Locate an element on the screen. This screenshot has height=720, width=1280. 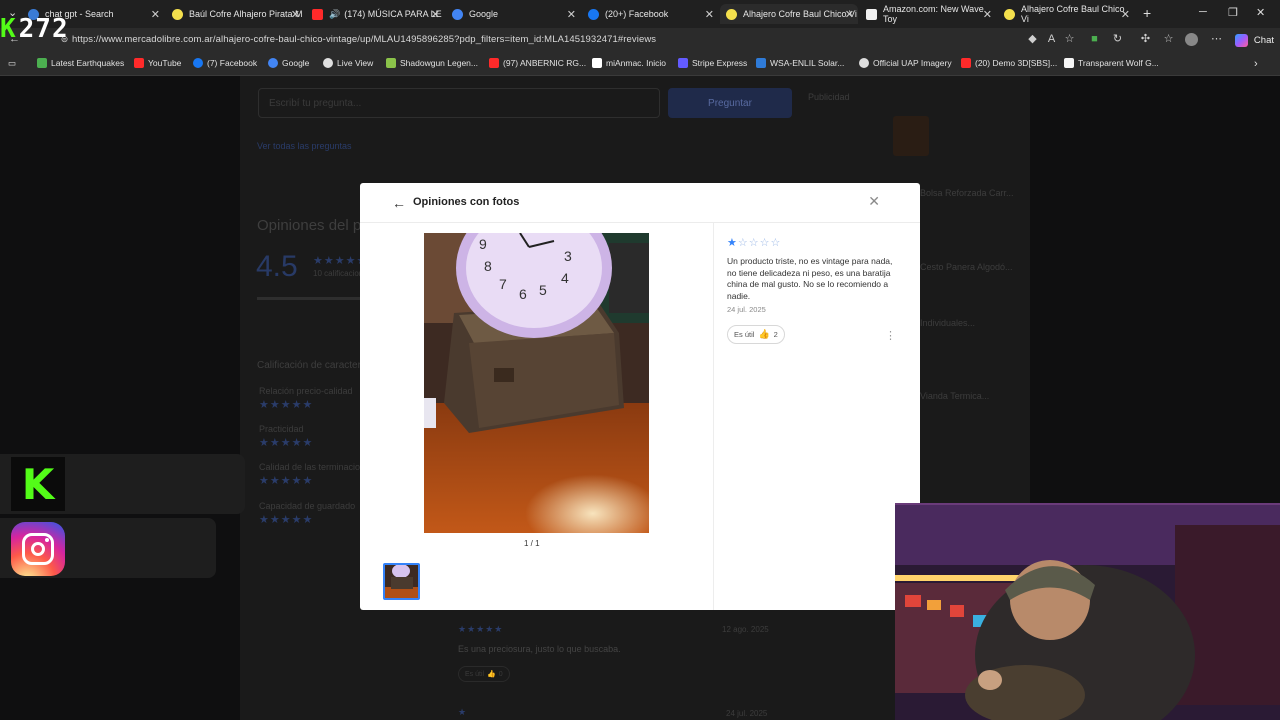
tab-3: Google ✕ is located at coordinates (513, 14).